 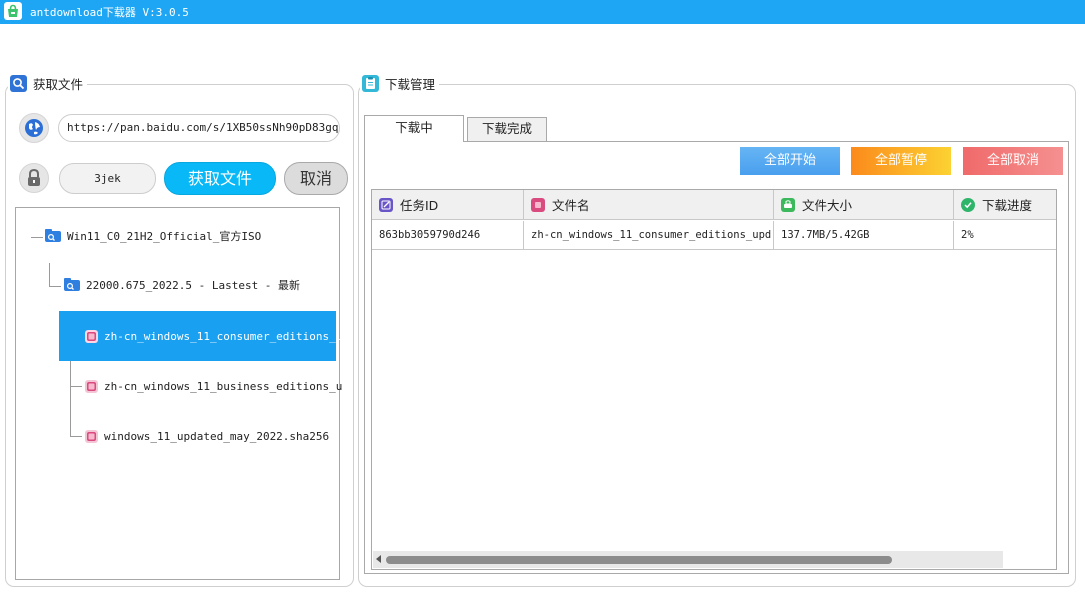 What do you see at coordinates (109, 12) in the screenshot?
I see `window-title: antdownload下载器 V:3.0.5` at bounding box center [109, 12].